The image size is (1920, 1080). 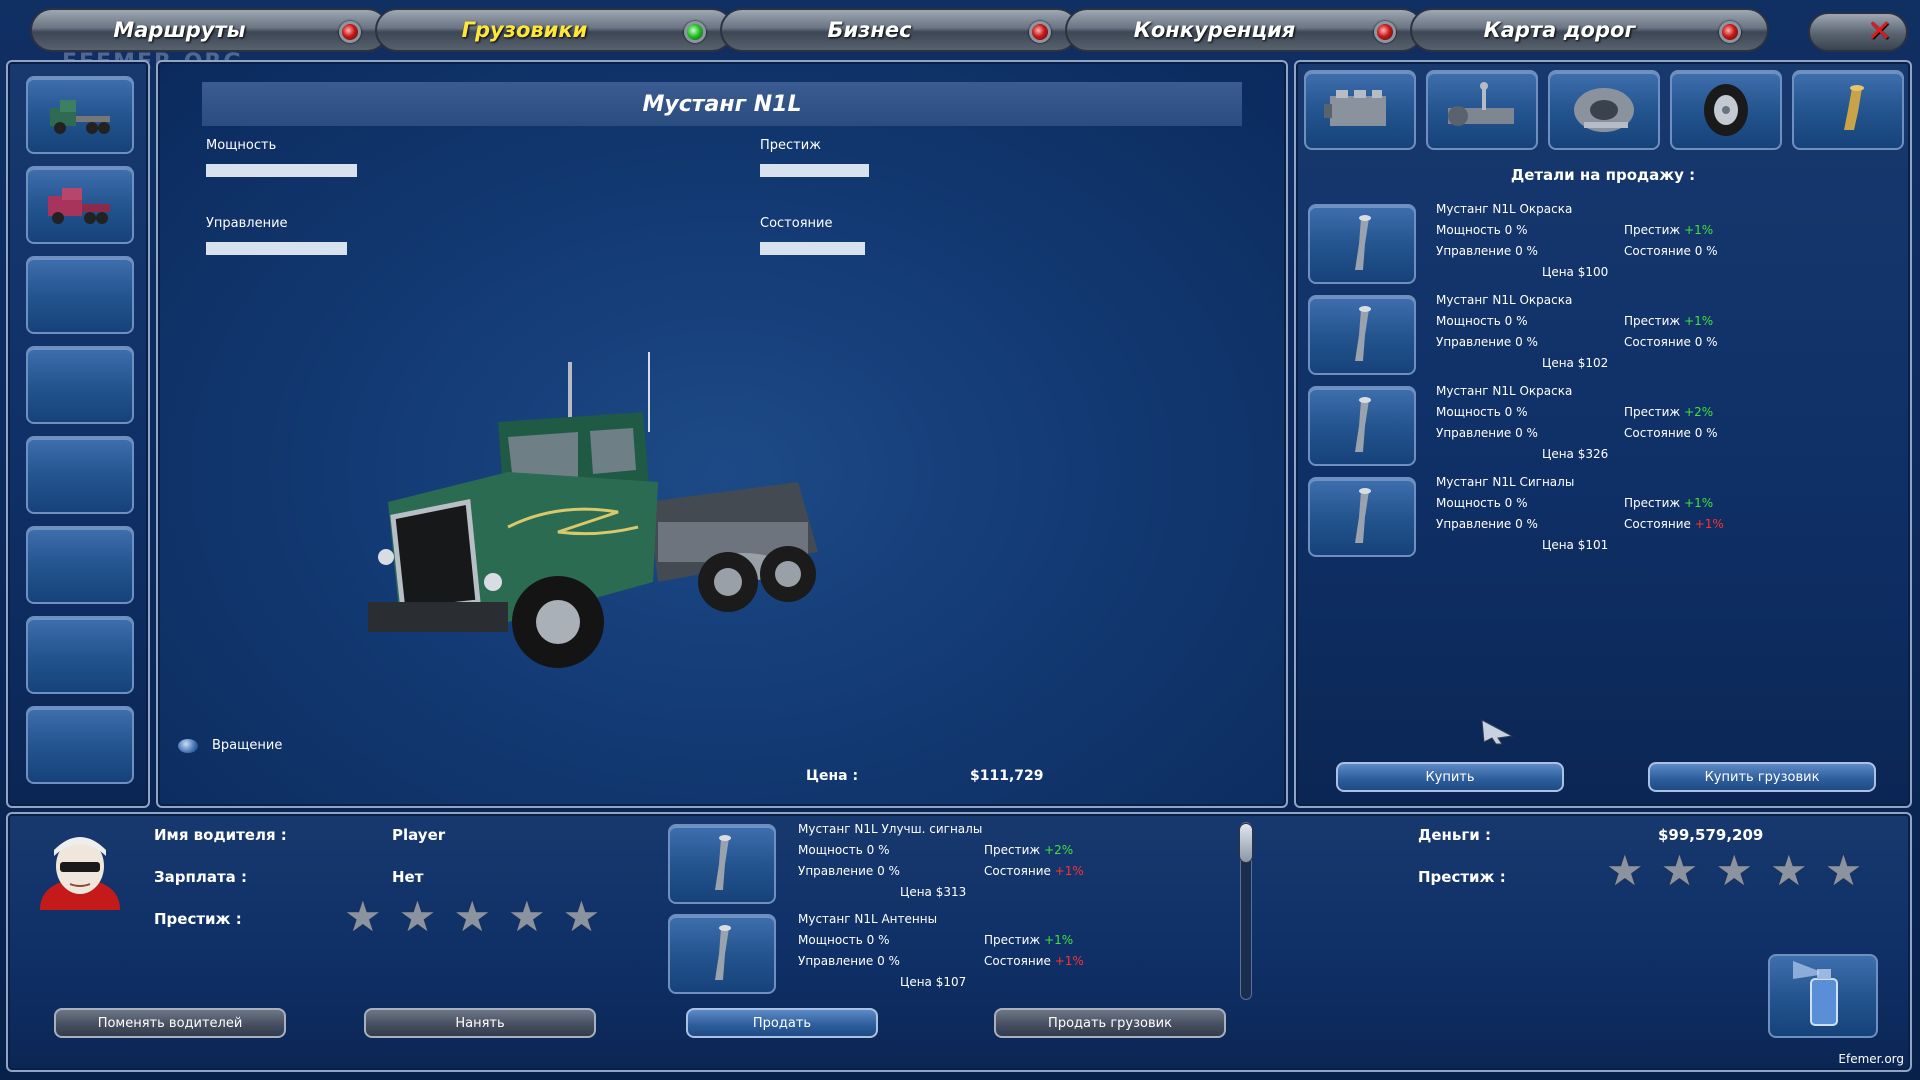 What do you see at coordinates (1823, 996) in the screenshot?
I see `paint-color-button` at bounding box center [1823, 996].